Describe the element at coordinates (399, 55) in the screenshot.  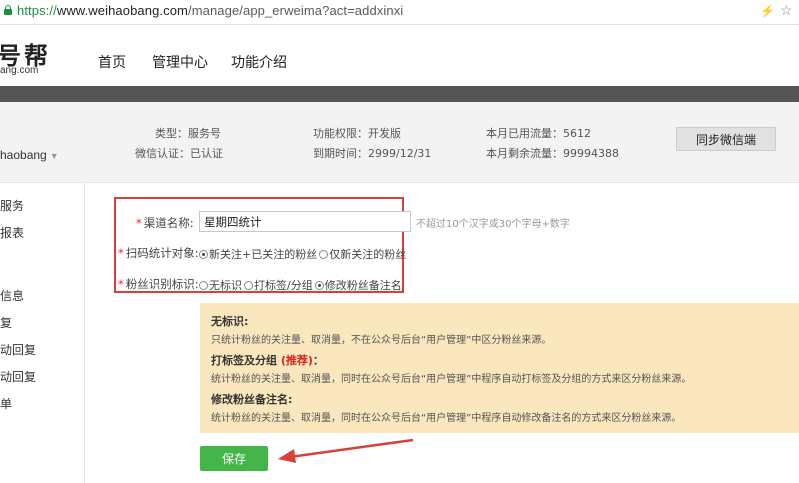
I see `site-header: 号帮 ang.com 首页 管理中心 功能介绍` at that location.